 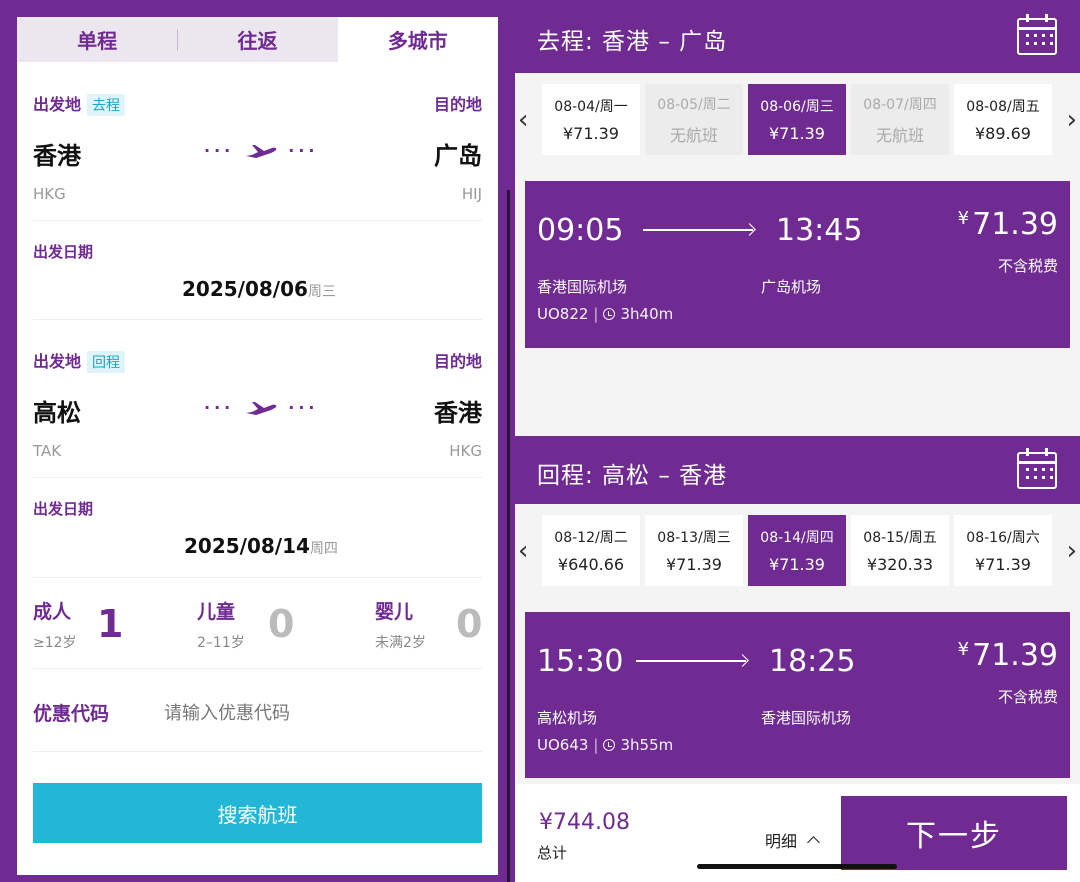 What do you see at coordinates (694, 550) in the screenshot?
I see `date-option: 08-13/周三 ¥71.39` at bounding box center [694, 550].